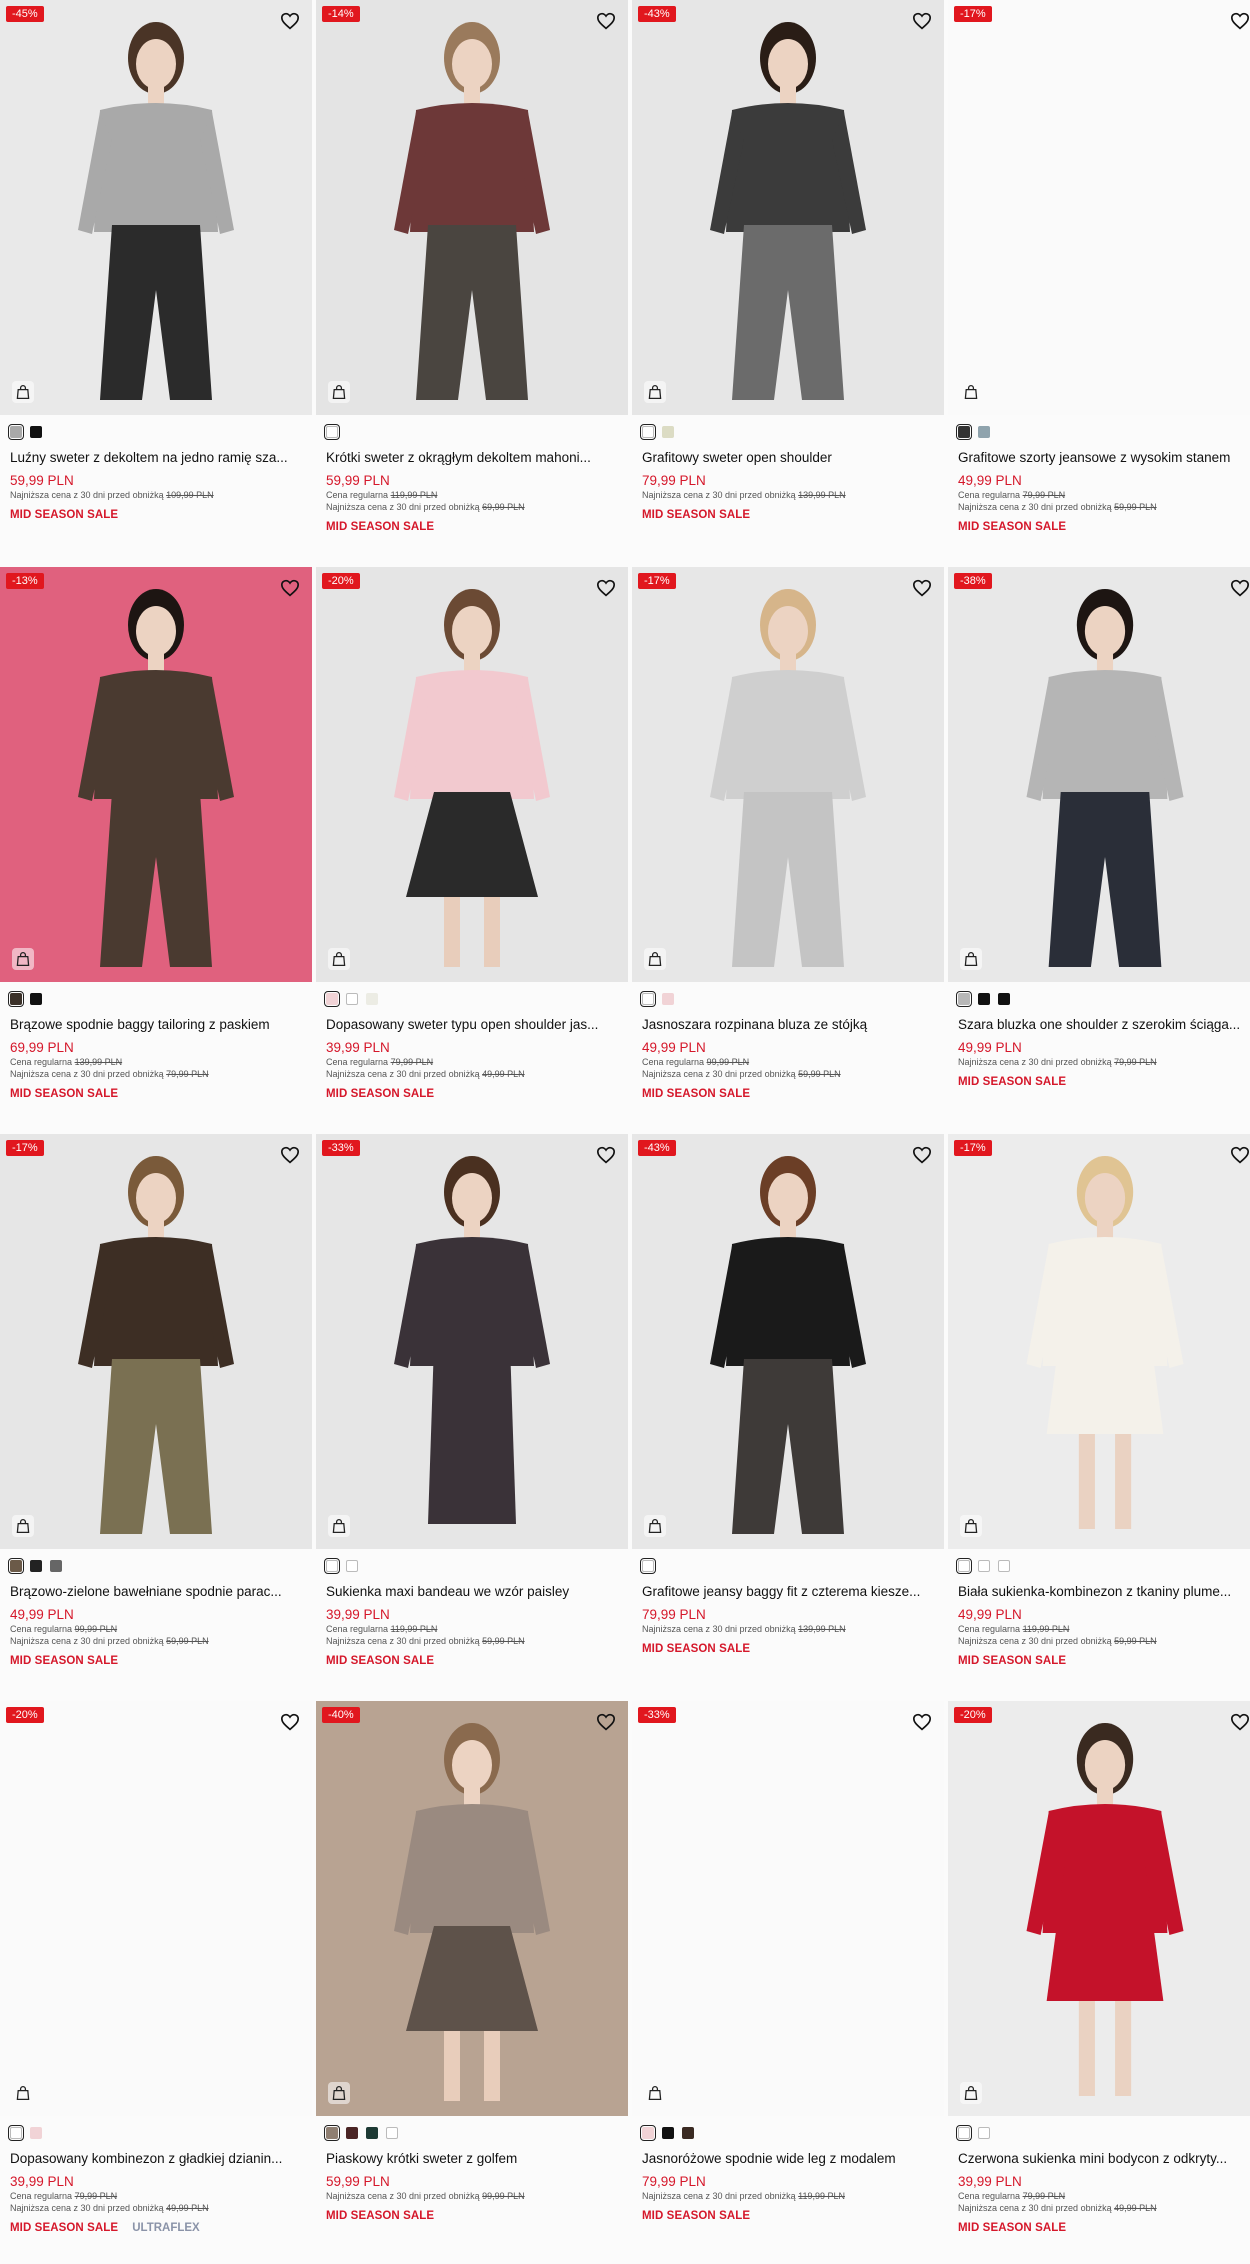 Image resolution: width=1250 pixels, height=2264 pixels. What do you see at coordinates (788, 458) in the screenshot?
I see `product-title: Grafitowy sweter open shoulder` at bounding box center [788, 458].